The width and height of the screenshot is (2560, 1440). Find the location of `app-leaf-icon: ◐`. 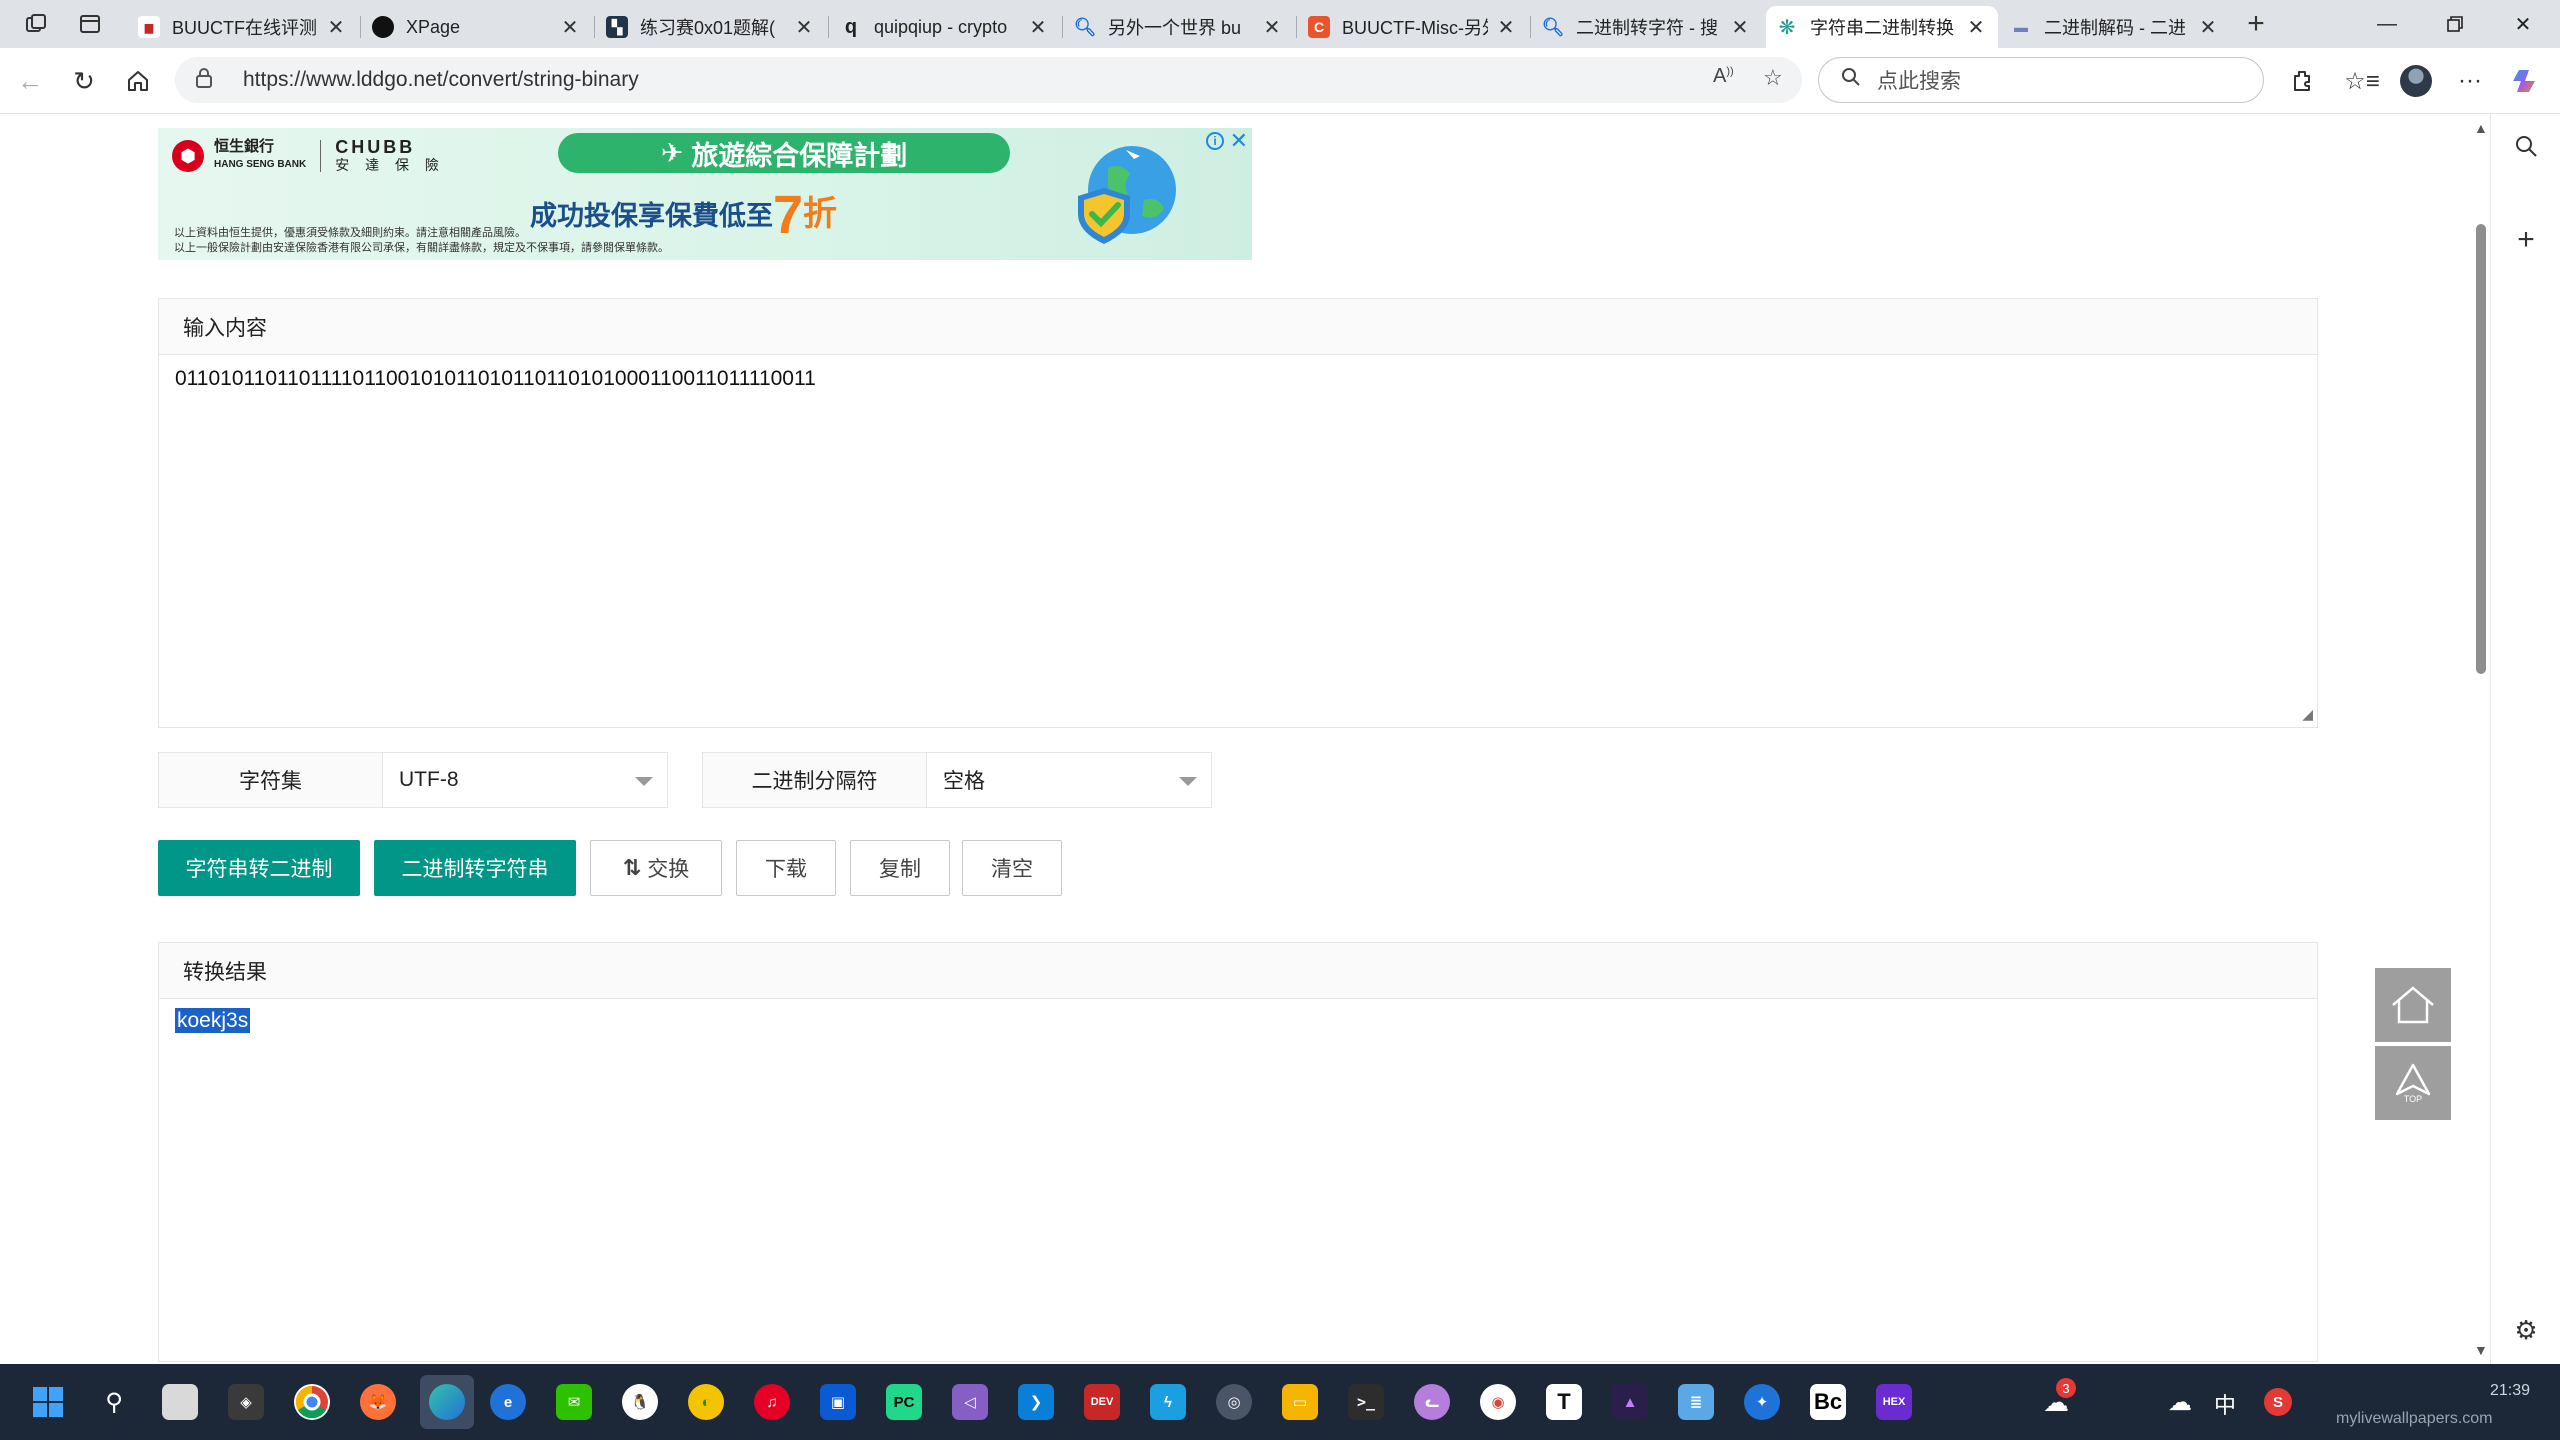

app-leaf-icon: ◐ is located at coordinates (706, 1402).